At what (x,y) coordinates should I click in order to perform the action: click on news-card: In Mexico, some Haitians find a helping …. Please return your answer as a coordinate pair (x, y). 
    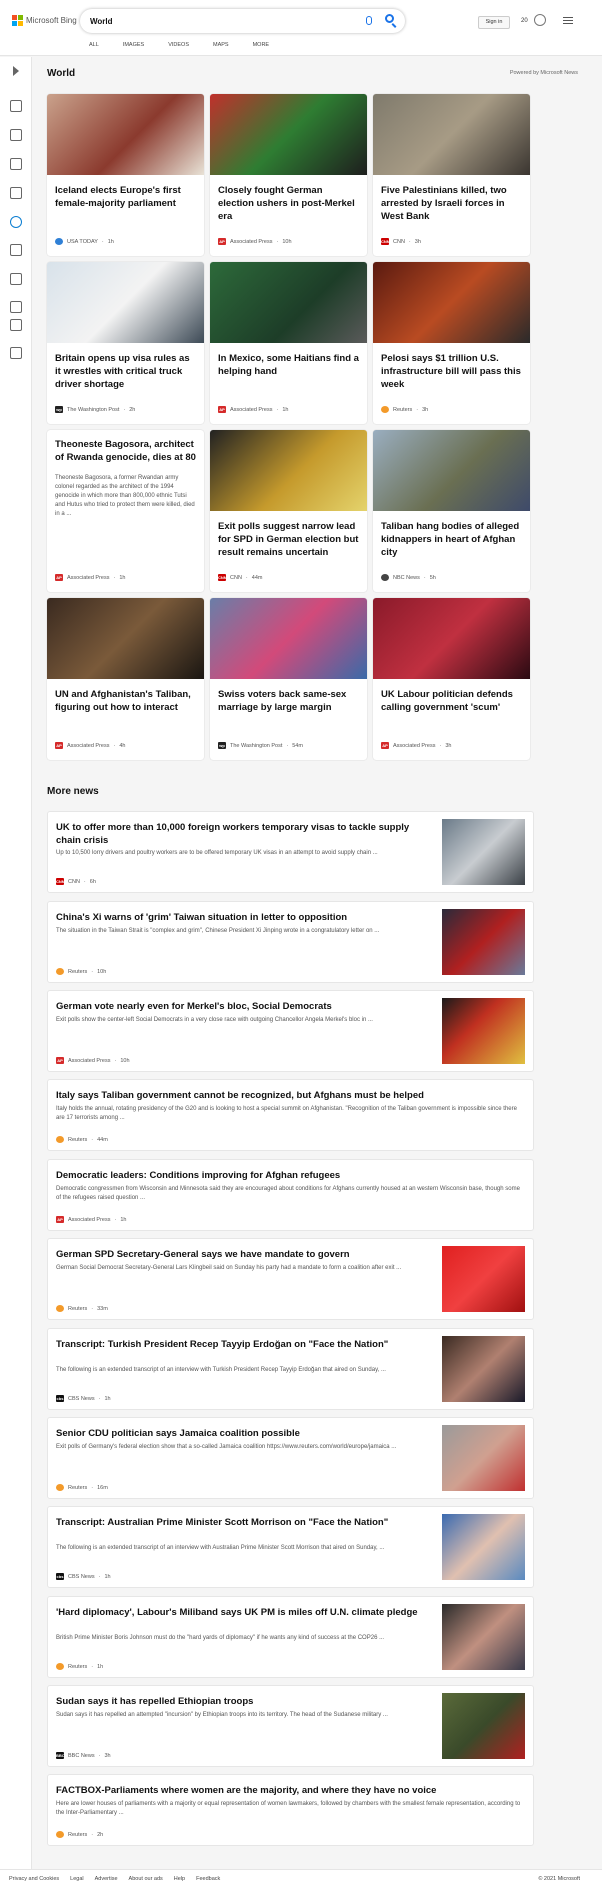
    Looking at the image, I should click on (288, 343).